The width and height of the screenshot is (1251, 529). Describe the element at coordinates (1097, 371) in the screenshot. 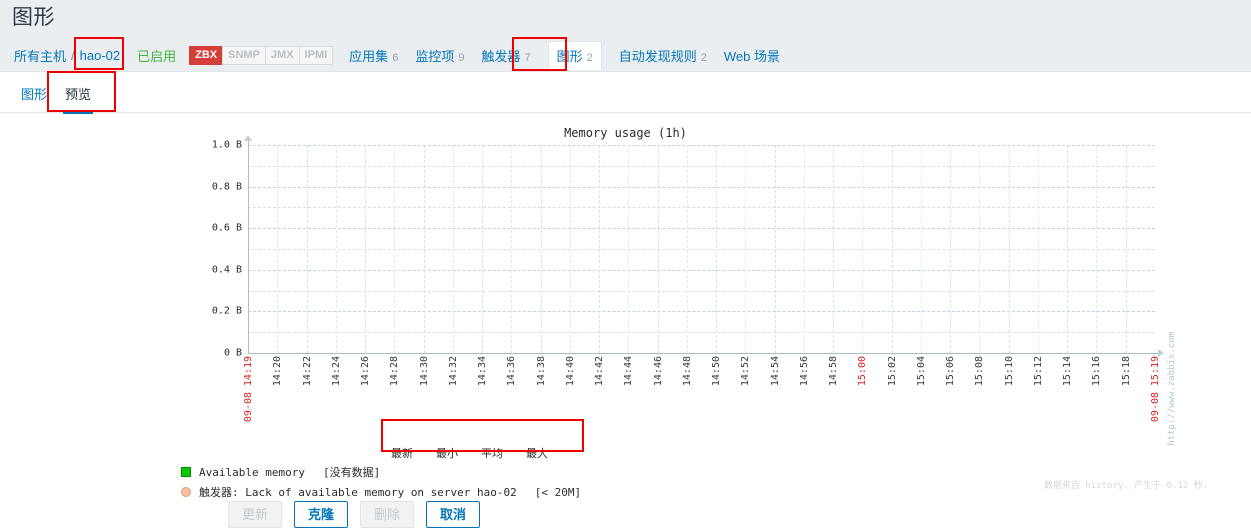

I see `x-tick-label: 15:16` at that location.